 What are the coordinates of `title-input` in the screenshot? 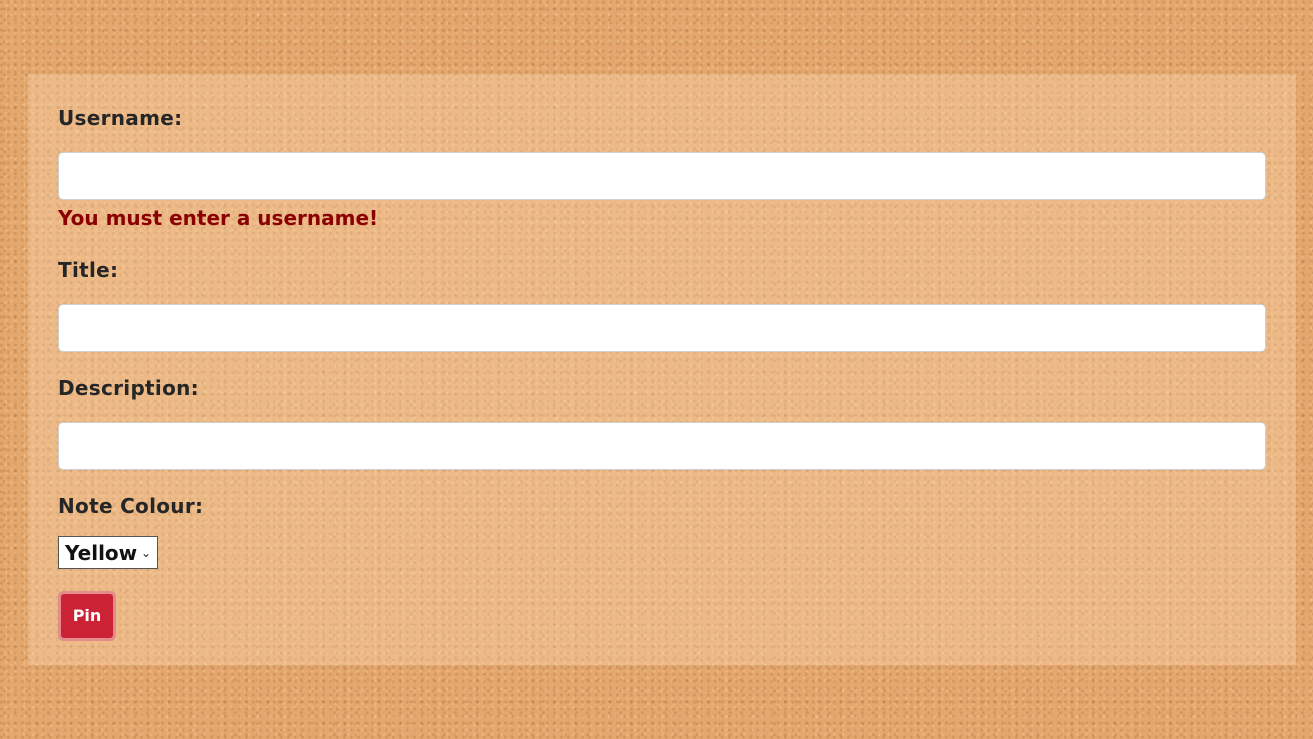 It's located at (662, 328).